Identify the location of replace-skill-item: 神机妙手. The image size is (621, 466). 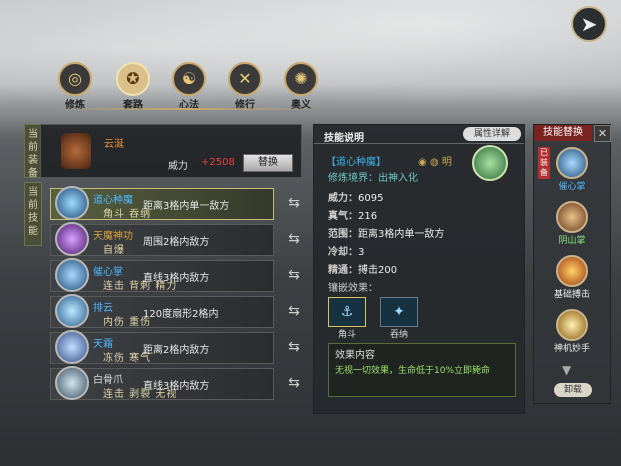
(572, 331).